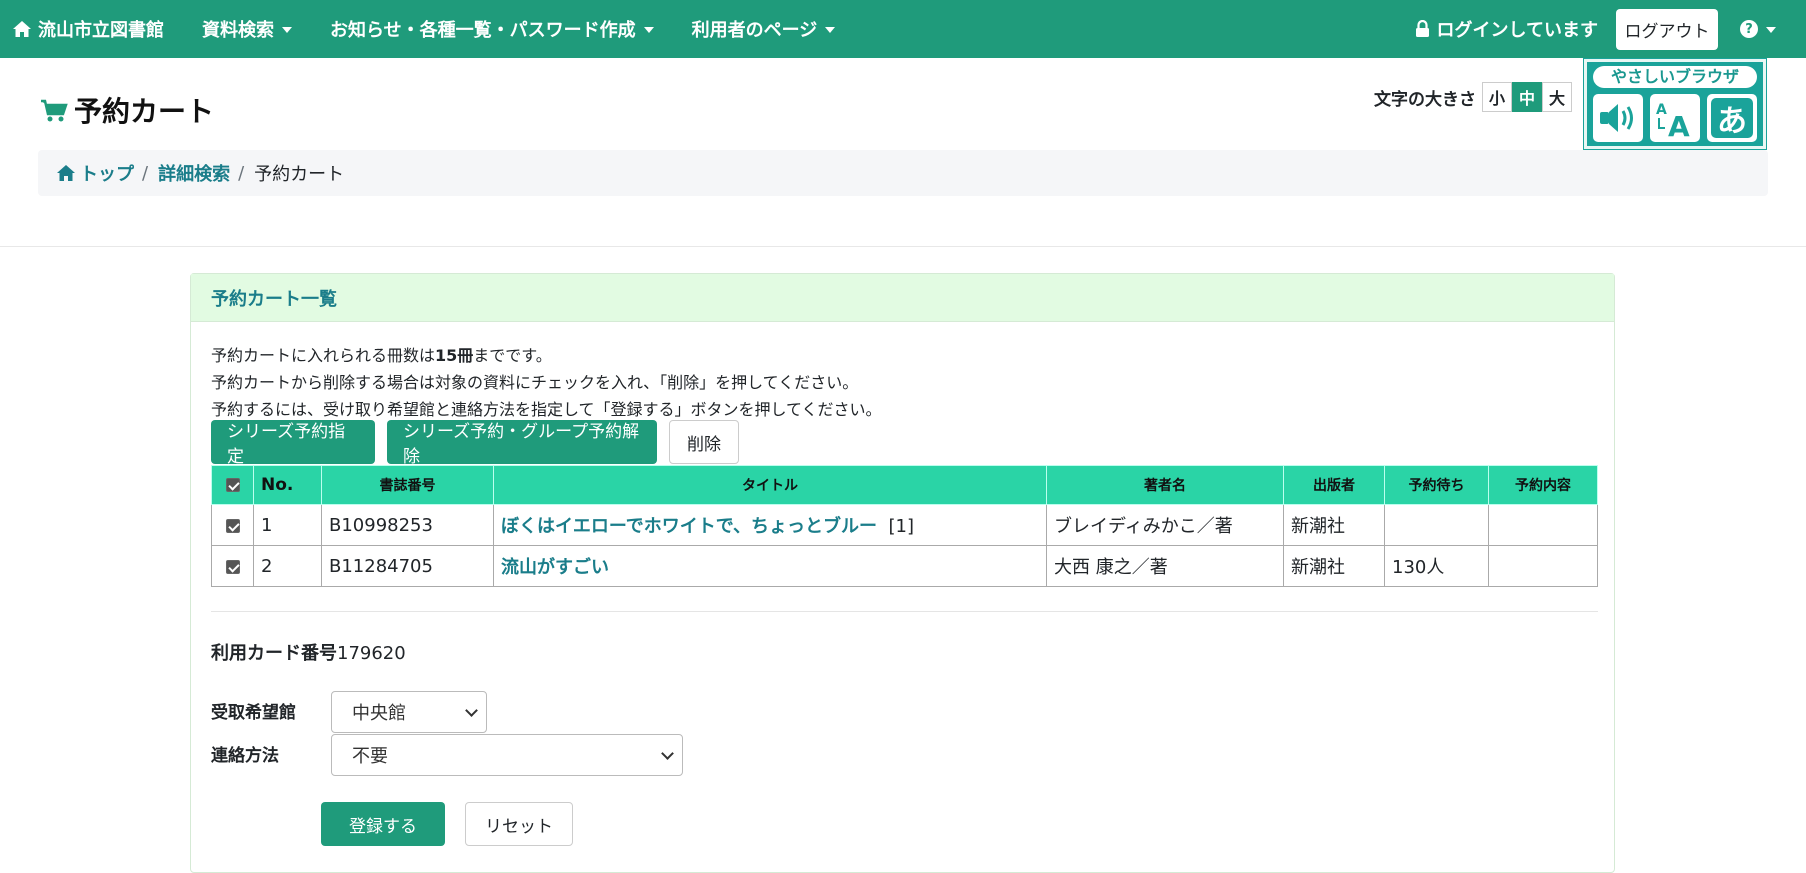  I want to click on instruction-text: 予約カートに入れられる冊数は, so click(323, 355).